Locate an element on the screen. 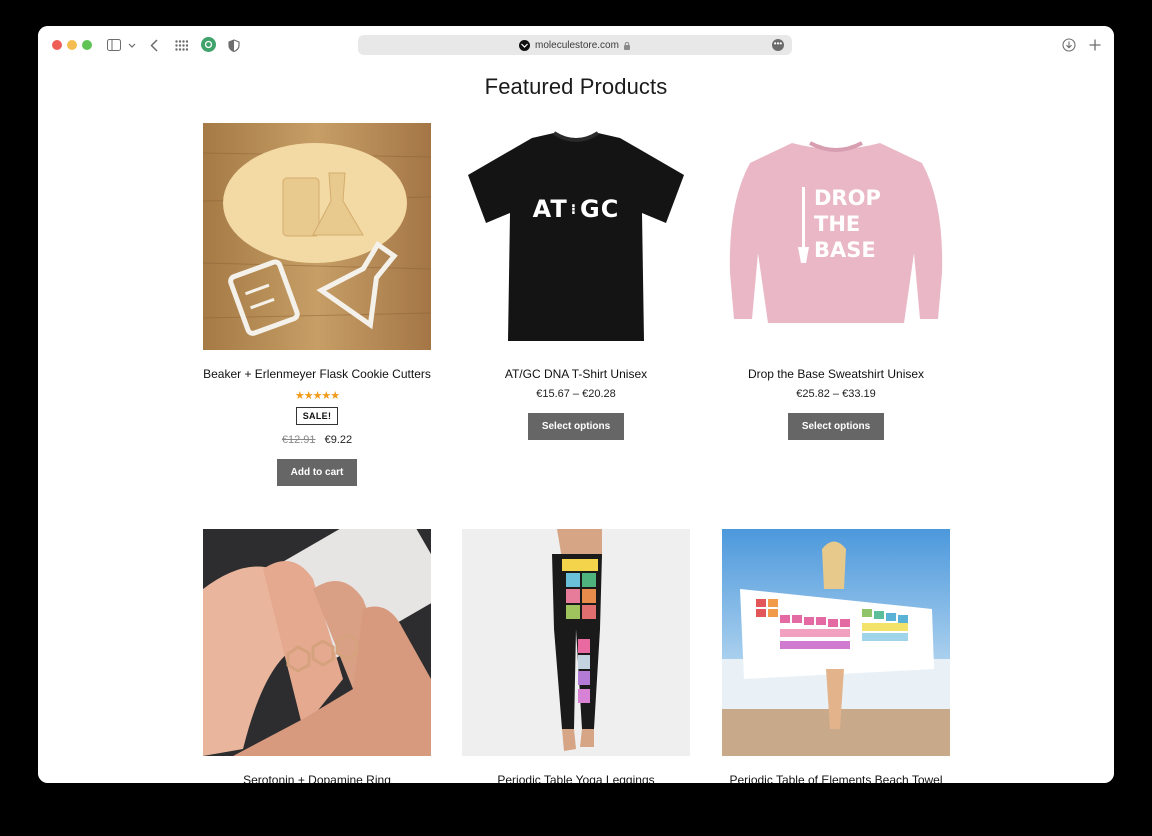  url-text: moleculestore.com is located at coordinates (577, 45).